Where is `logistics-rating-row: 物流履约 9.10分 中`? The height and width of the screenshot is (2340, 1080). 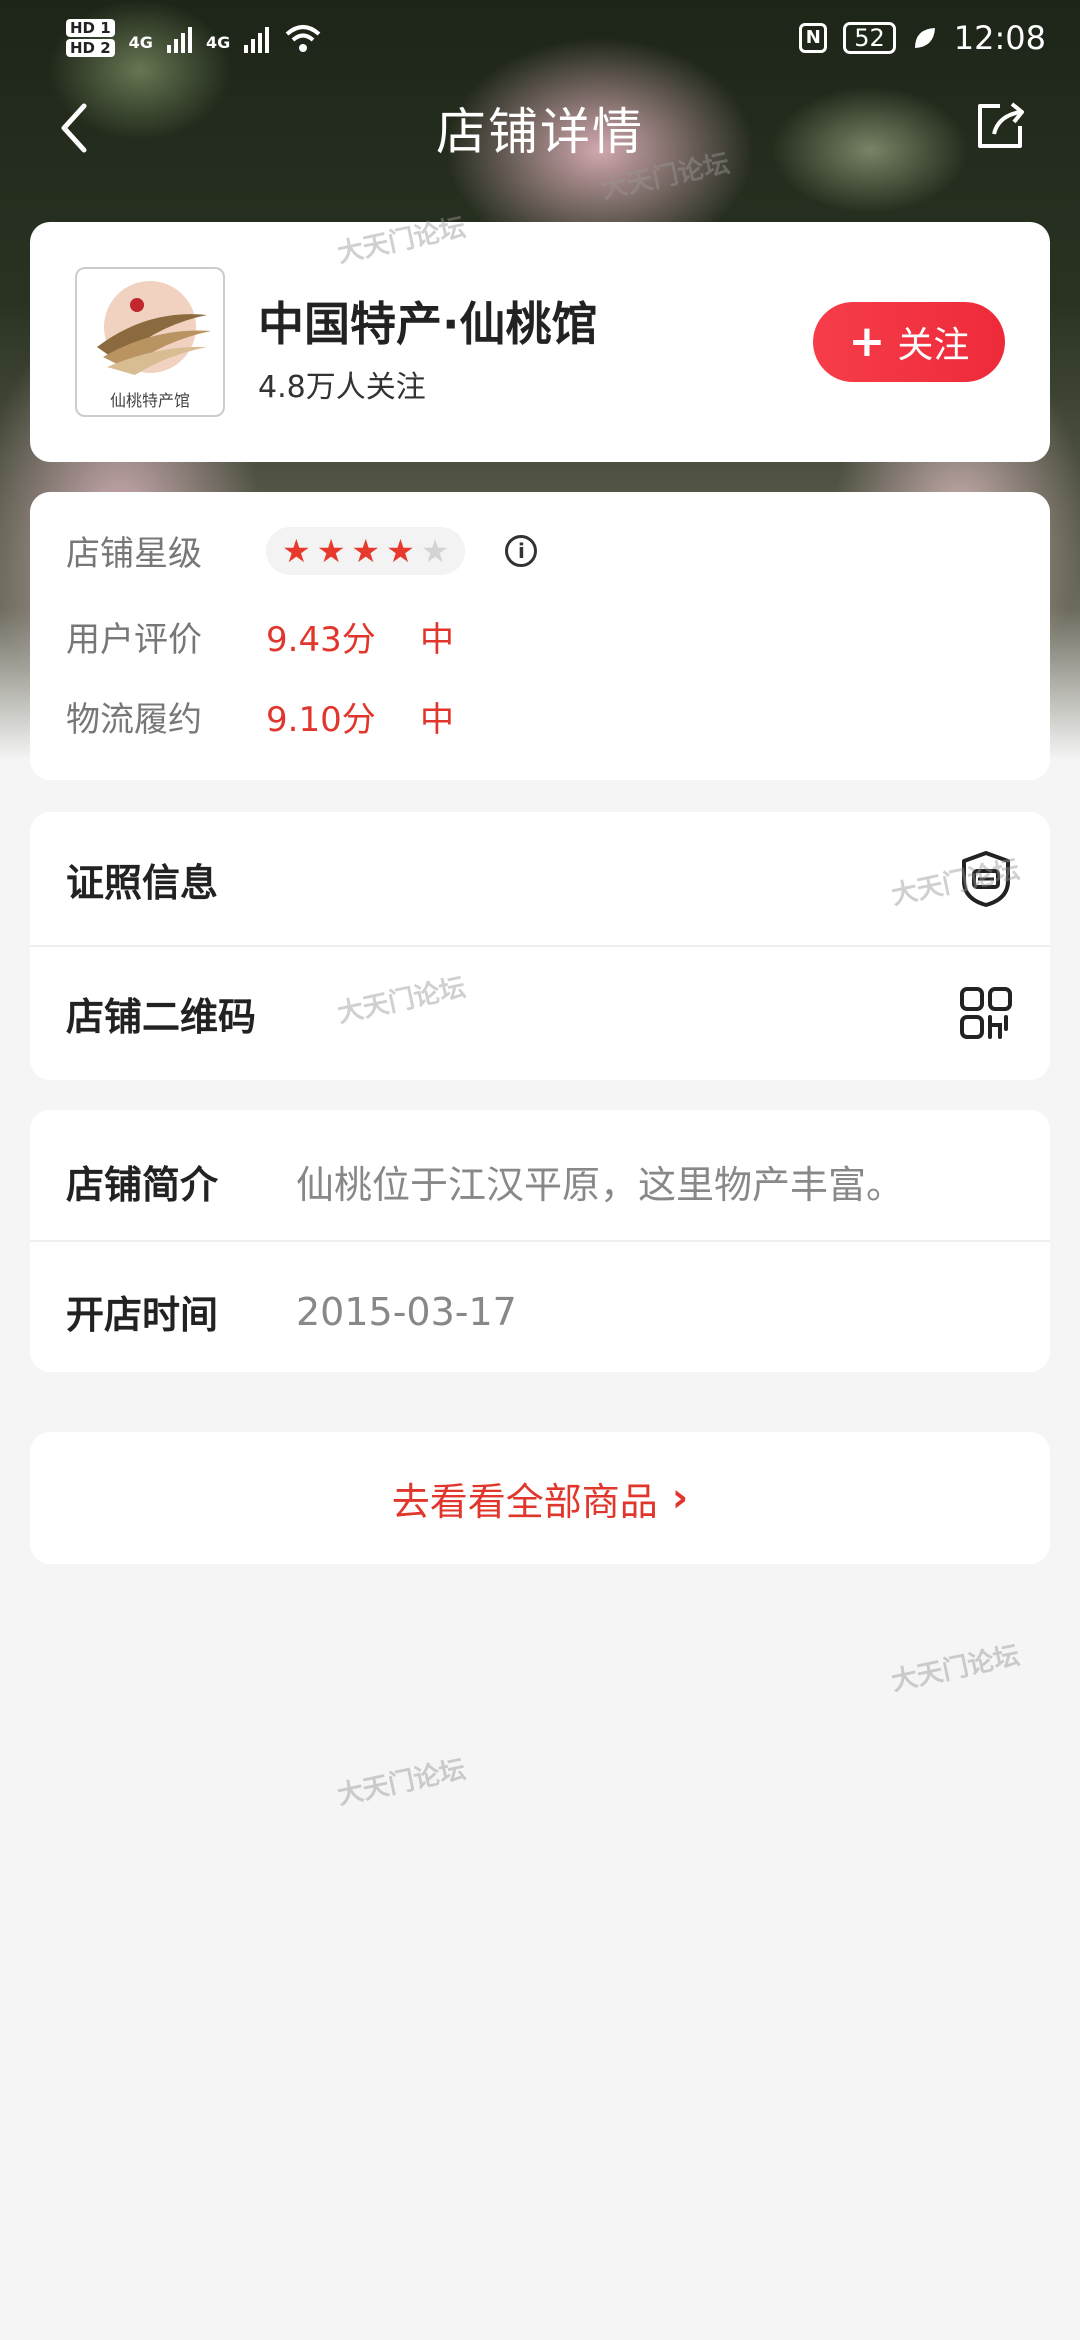 logistics-rating-row: 物流履约 9.10分 中 is located at coordinates (260, 716).